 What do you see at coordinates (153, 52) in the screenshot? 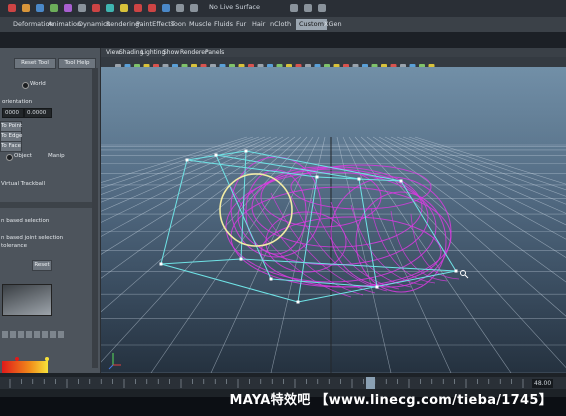
I see `menu-lighting: Lighting` at bounding box center [153, 52].